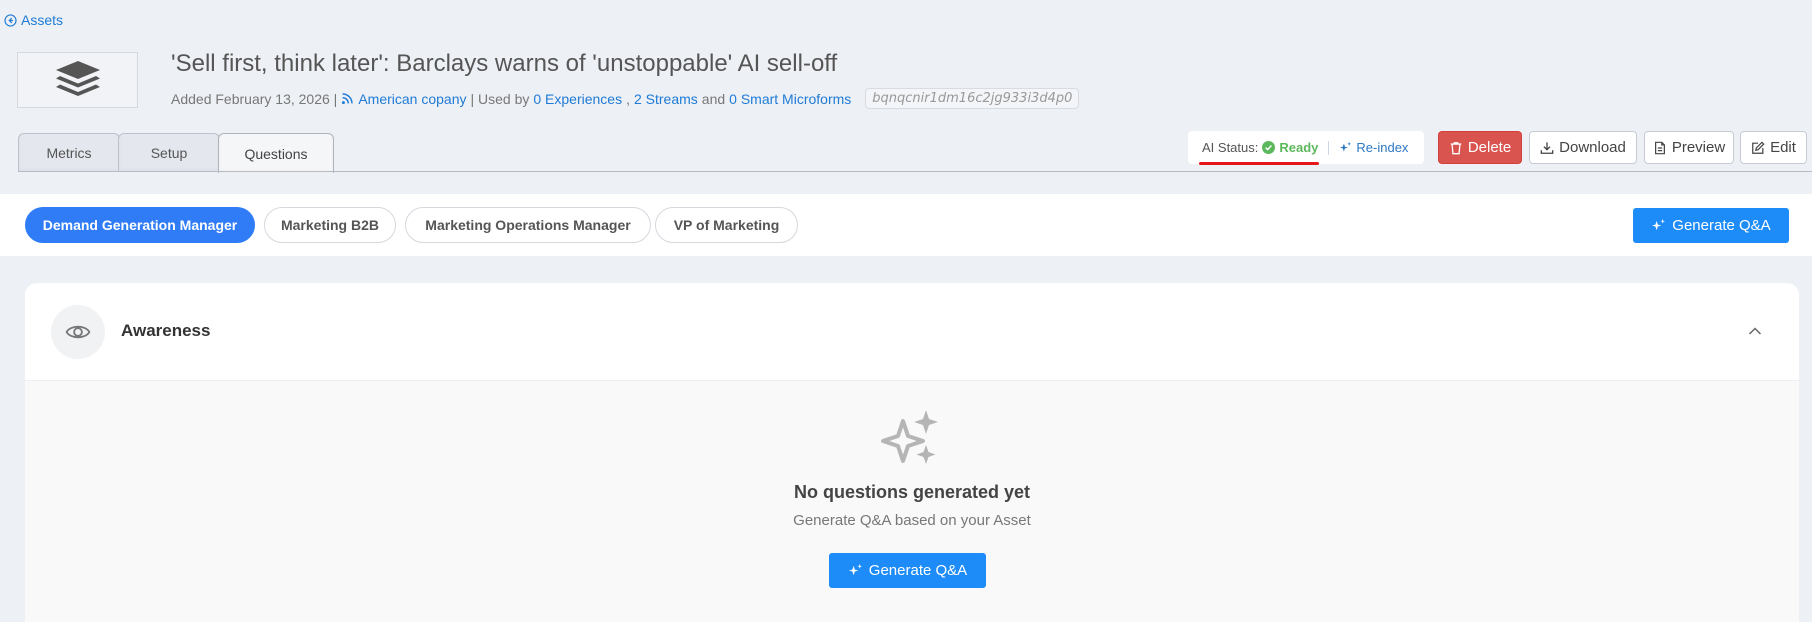  I want to click on persona-pill-vp-of-marketing: VP of Marketing, so click(726, 225).